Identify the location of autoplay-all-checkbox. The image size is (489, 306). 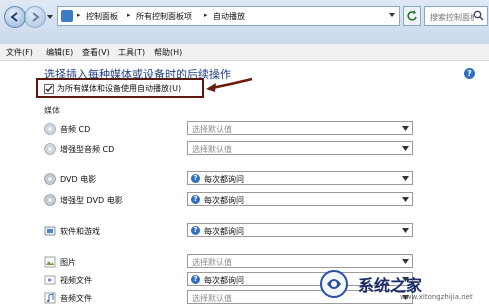
(49, 89).